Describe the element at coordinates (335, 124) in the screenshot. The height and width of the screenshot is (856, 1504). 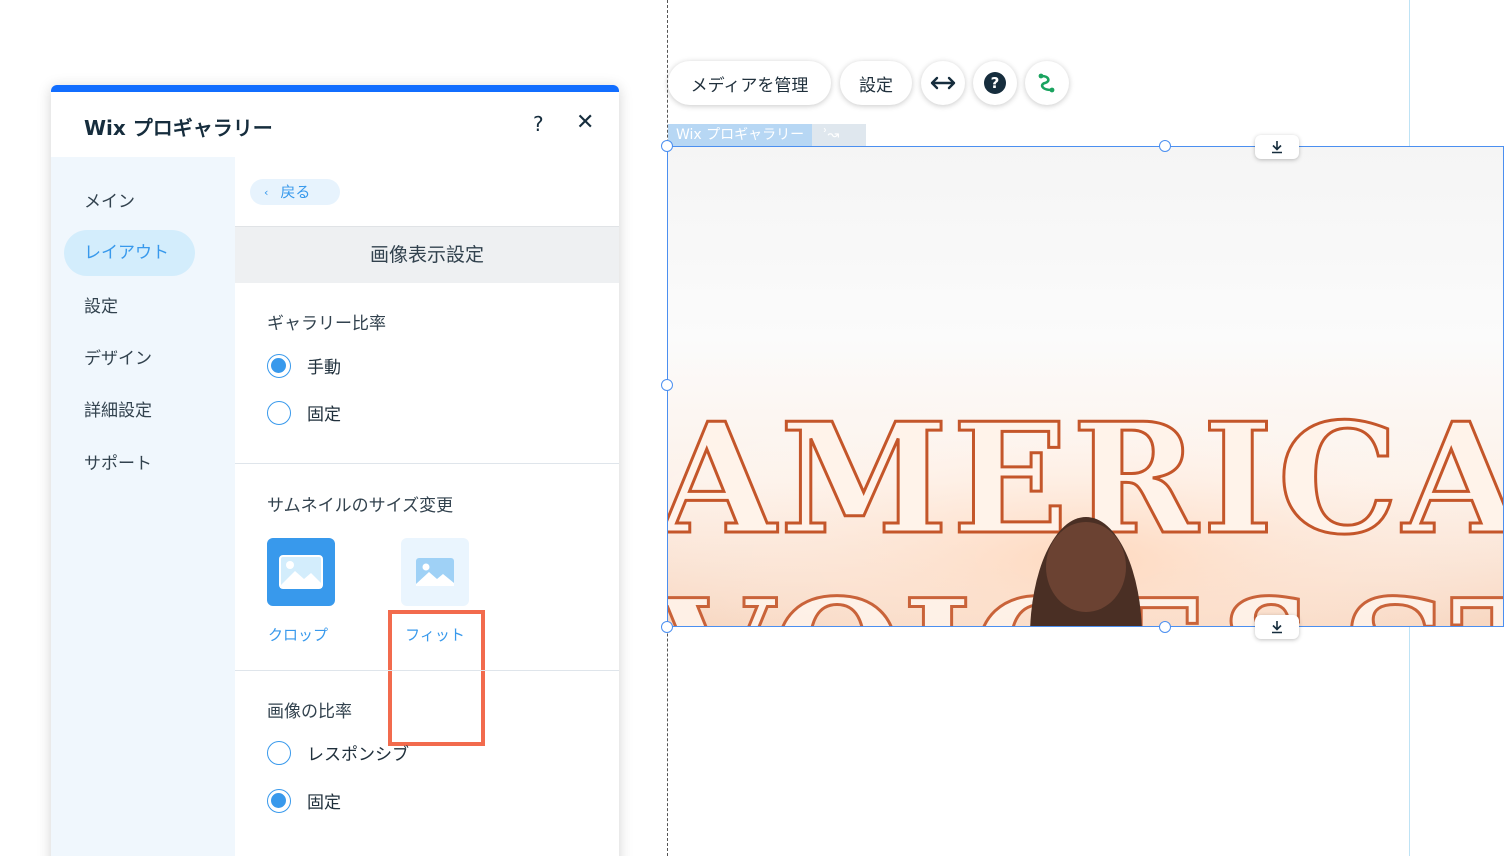
I see `panel-header: Wix プロギャラリー ? ✕` at that location.